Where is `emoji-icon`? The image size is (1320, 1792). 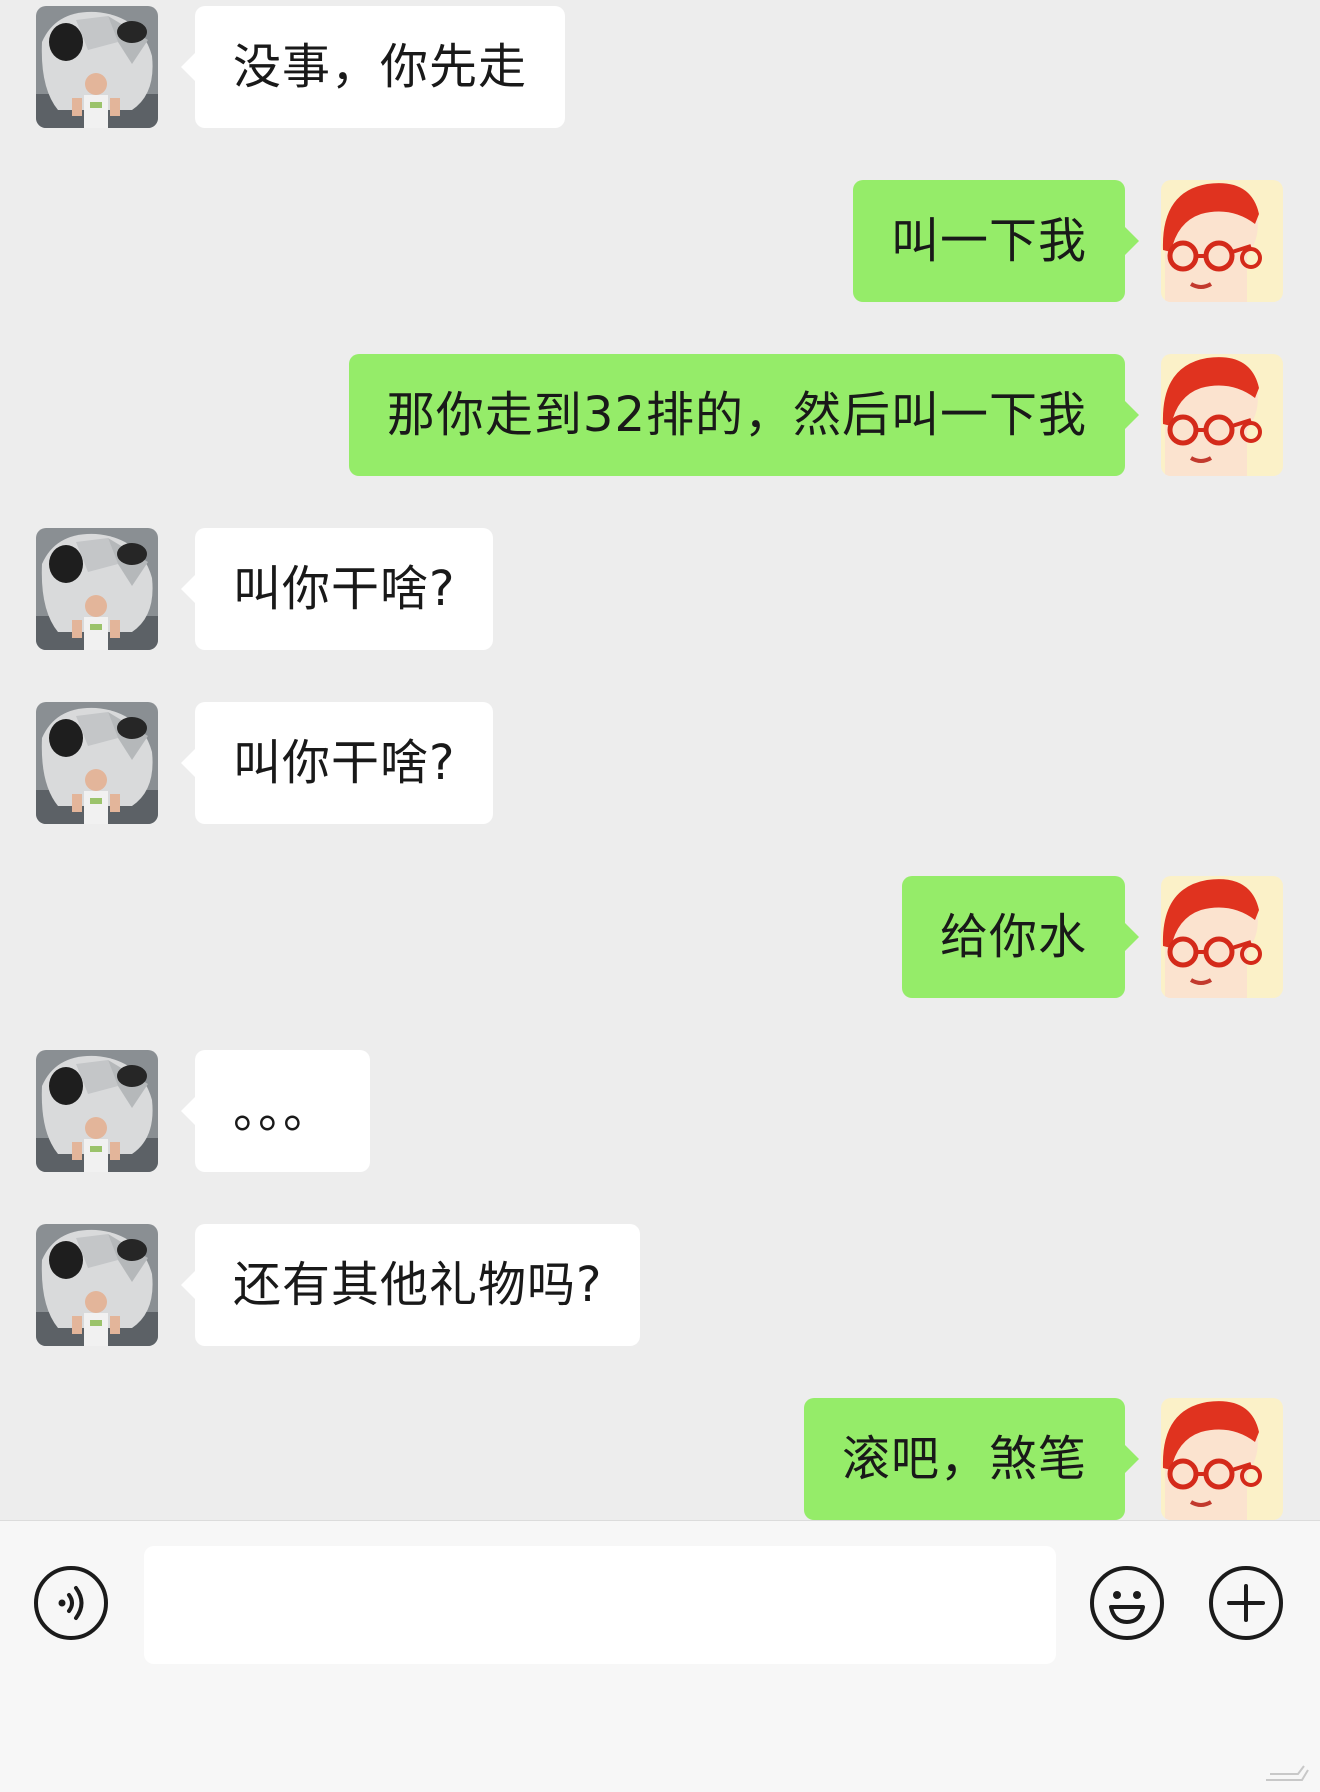 emoji-icon is located at coordinates (1127, 1607).